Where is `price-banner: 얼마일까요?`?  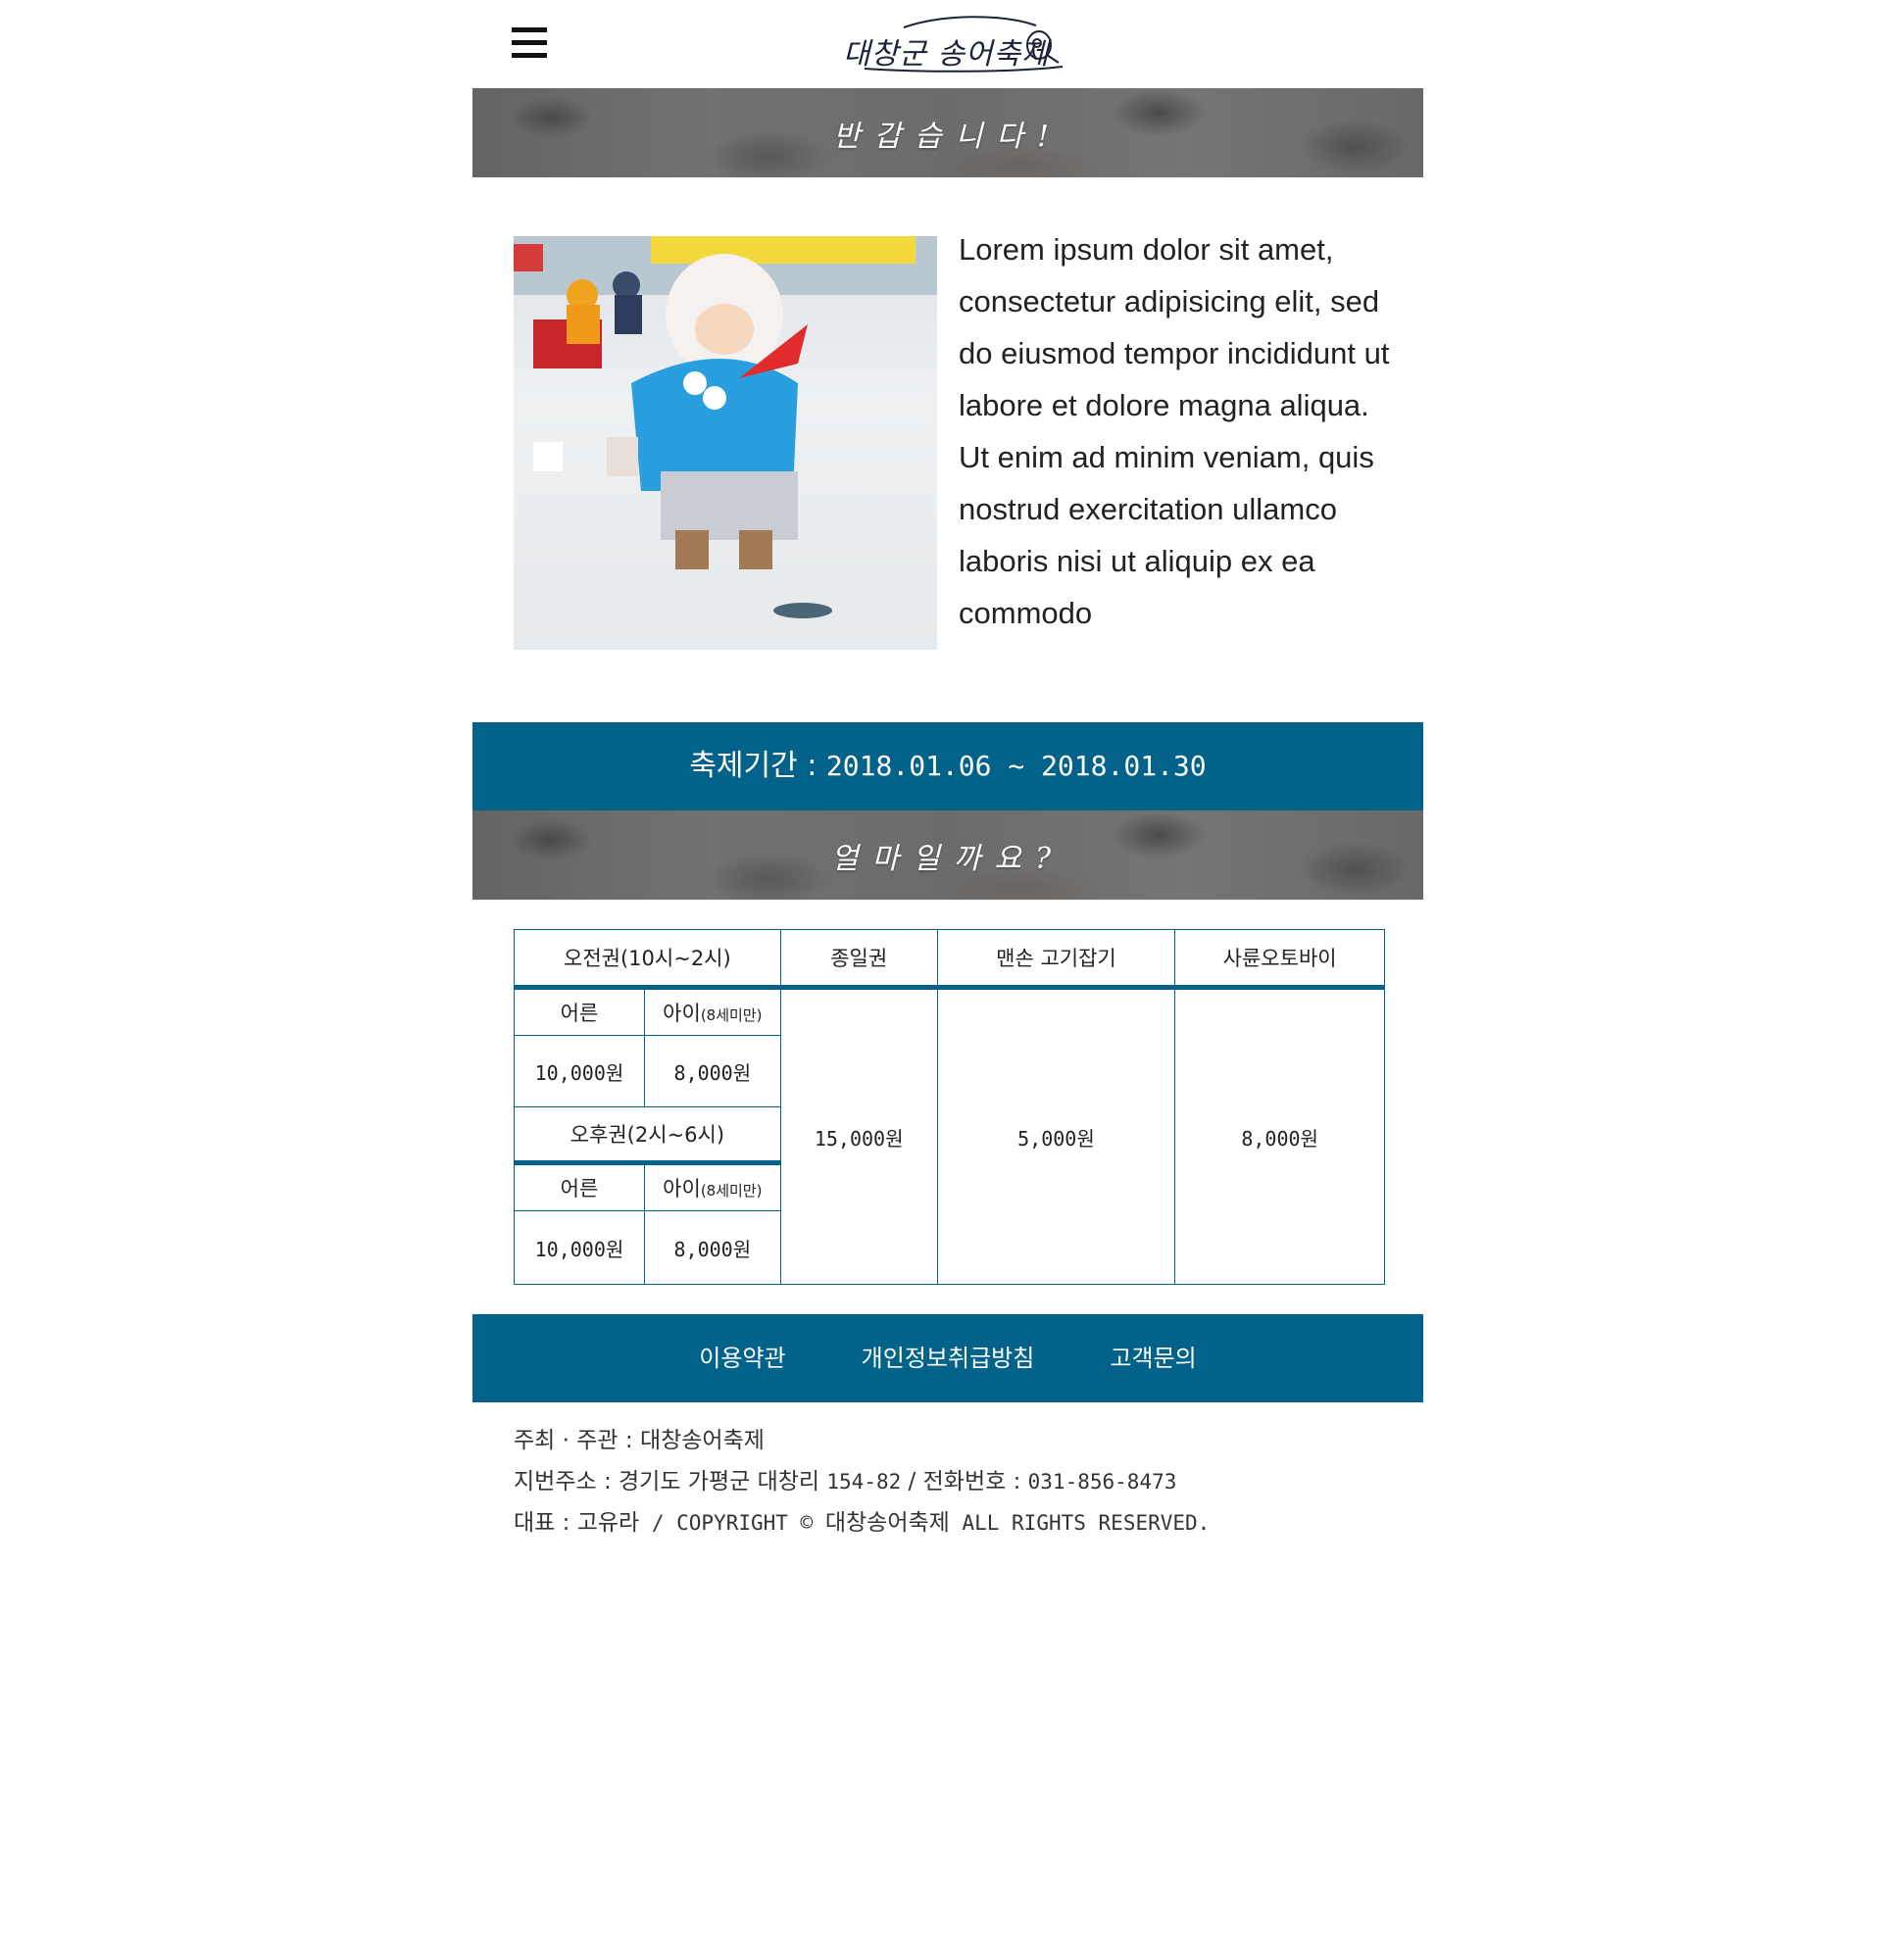
price-banner: 얼마일까요? is located at coordinates (948, 855).